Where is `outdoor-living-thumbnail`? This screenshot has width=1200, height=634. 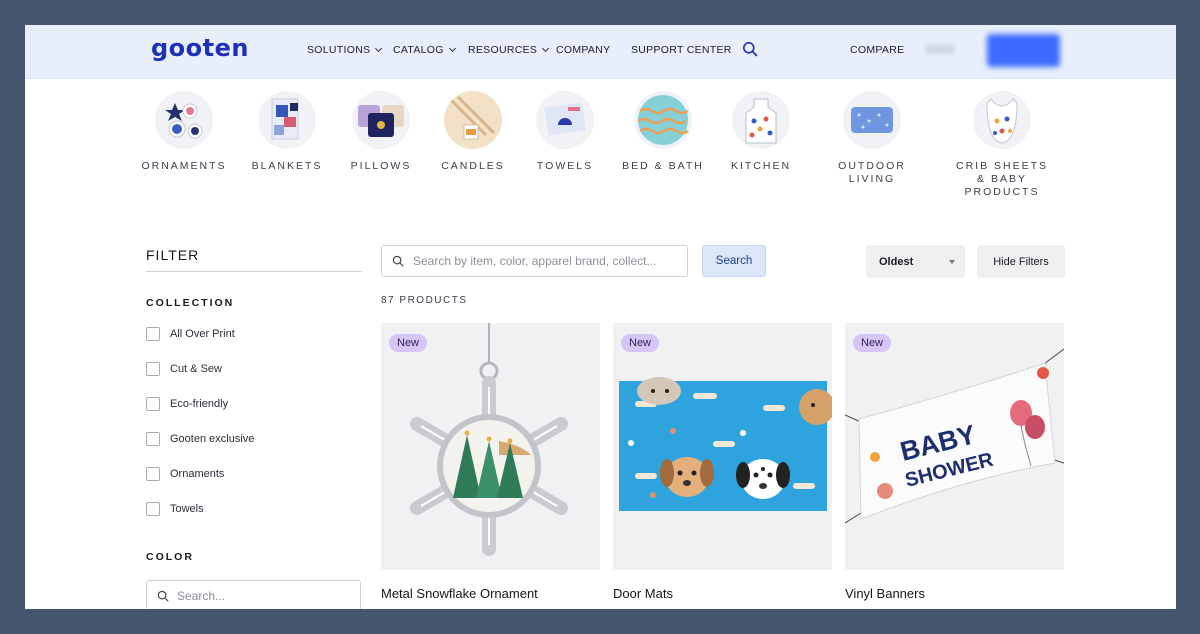 outdoor-living-thumbnail is located at coordinates (872, 120).